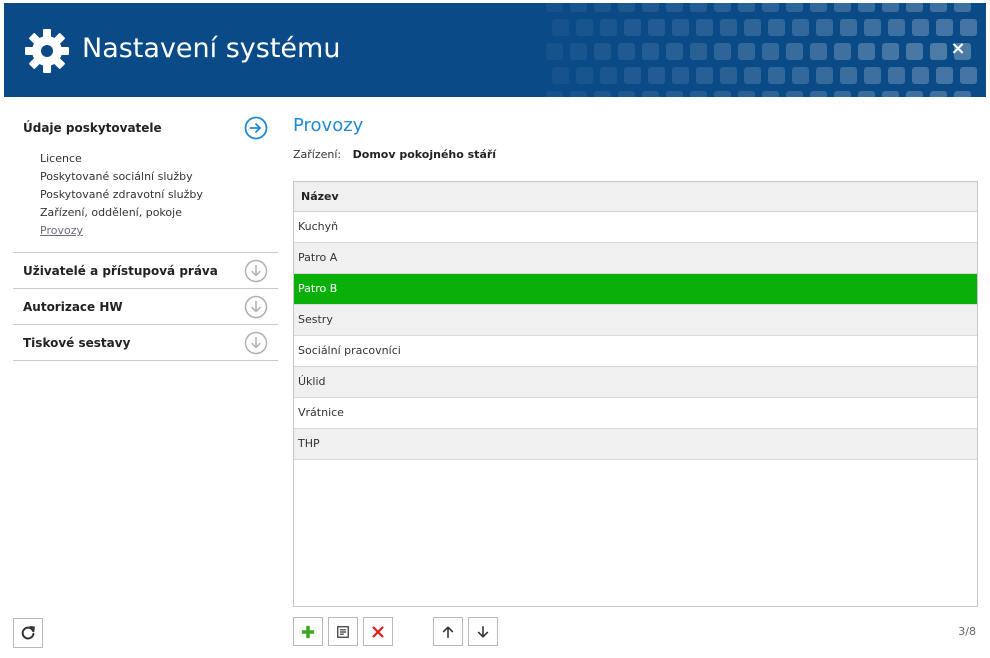 Image resolution: width=990 pixels, height=658 pixels. I want to click on table-row: Kuchyň, so click(635, 227).